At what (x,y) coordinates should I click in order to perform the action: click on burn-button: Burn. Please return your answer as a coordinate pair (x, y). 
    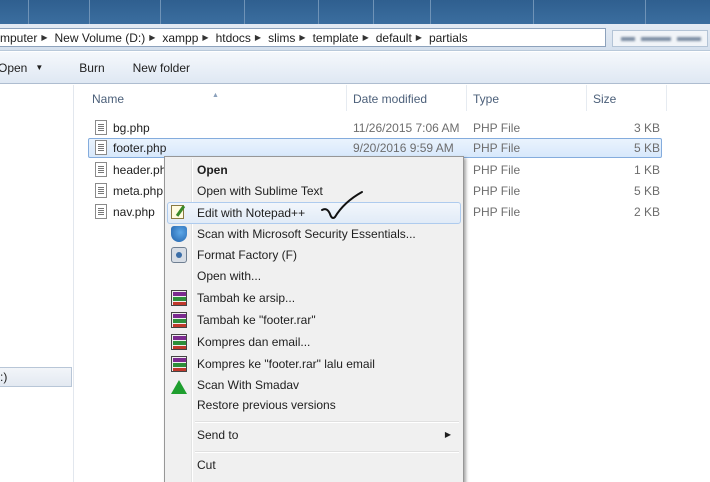
    Looking at the image, I should click on (91, 68).